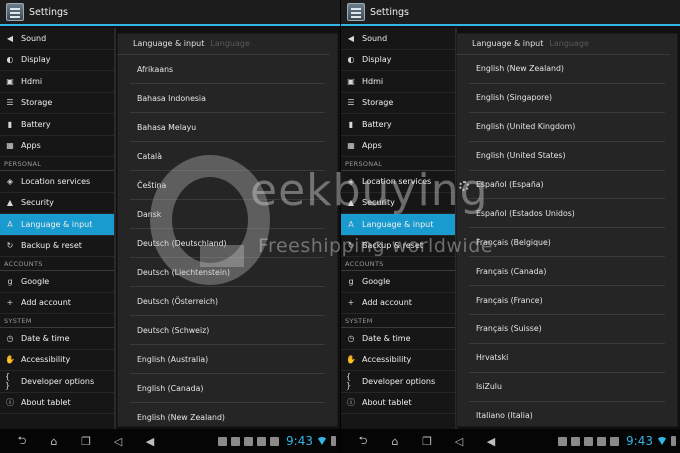 Image resolution: width=680 pixels, height=453 pixels. What do you see at coordinates (227, 98) in the screenshot?
I see `language-option: Bahasa Indonesia` at bounding box center [227, 98].